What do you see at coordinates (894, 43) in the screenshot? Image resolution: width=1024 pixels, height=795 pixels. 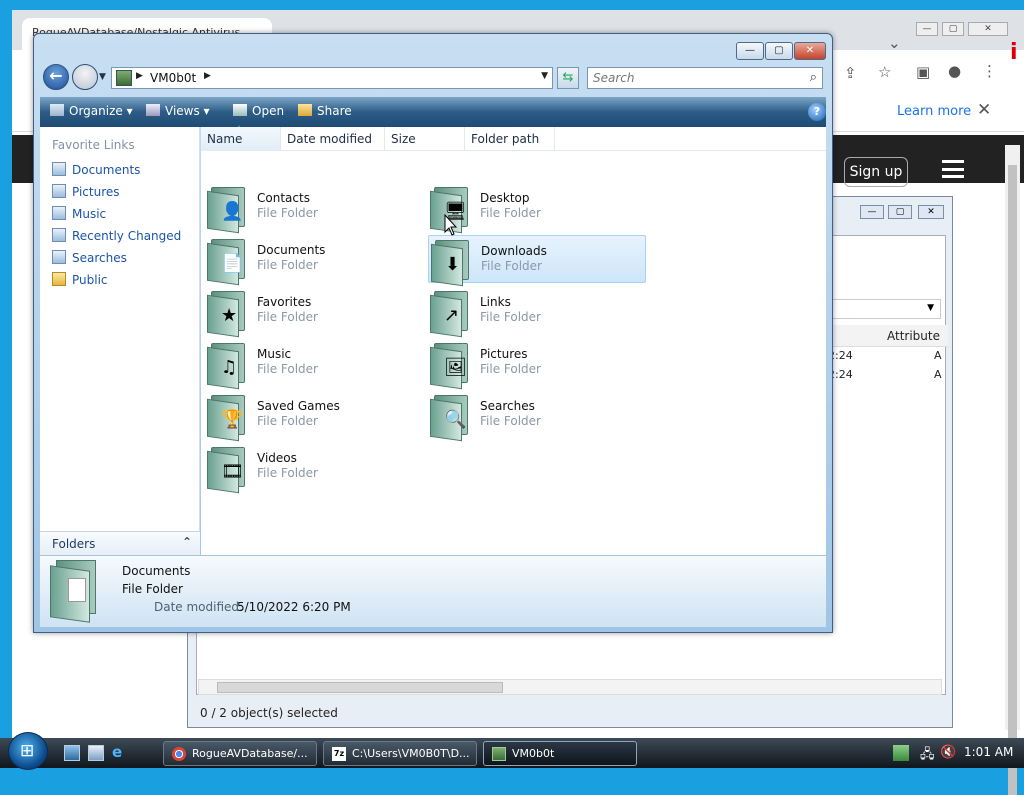 I see `chevron-down-icon: ⌄` at bounding box center [894, 43].